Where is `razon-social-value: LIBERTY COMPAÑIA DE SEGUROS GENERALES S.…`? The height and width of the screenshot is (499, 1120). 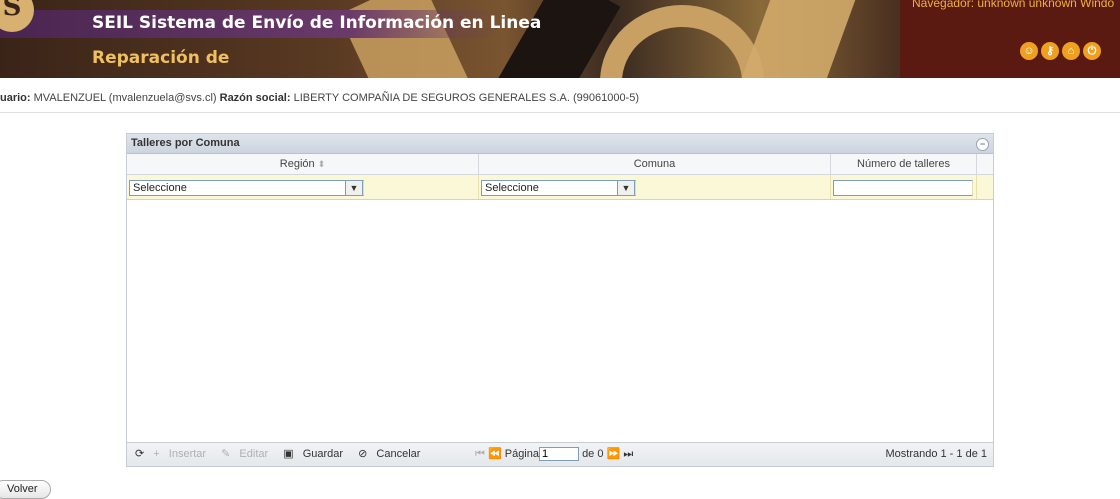 razon-social-value: LIBERTY COMPAÑIA DE SEGUROS GENERALES S.… is located at coordinates (466, 98).